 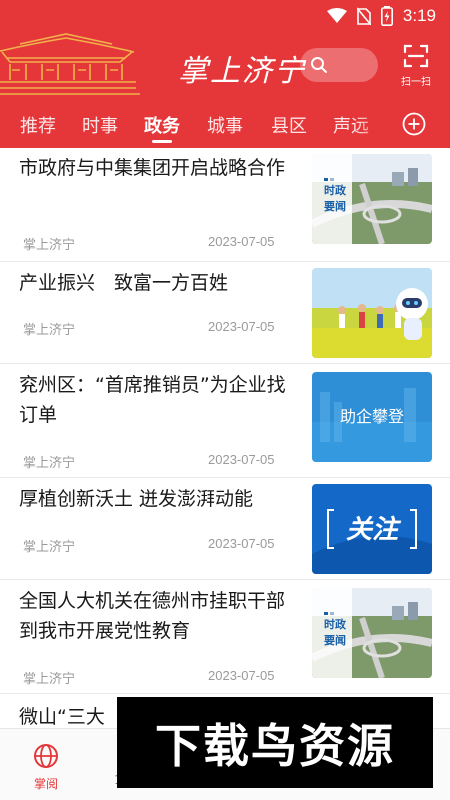 What do you see at coordinates (416, 82) in the screenshot?
I see `scan-label: 扫一扫` at bounding box center [416, 82].